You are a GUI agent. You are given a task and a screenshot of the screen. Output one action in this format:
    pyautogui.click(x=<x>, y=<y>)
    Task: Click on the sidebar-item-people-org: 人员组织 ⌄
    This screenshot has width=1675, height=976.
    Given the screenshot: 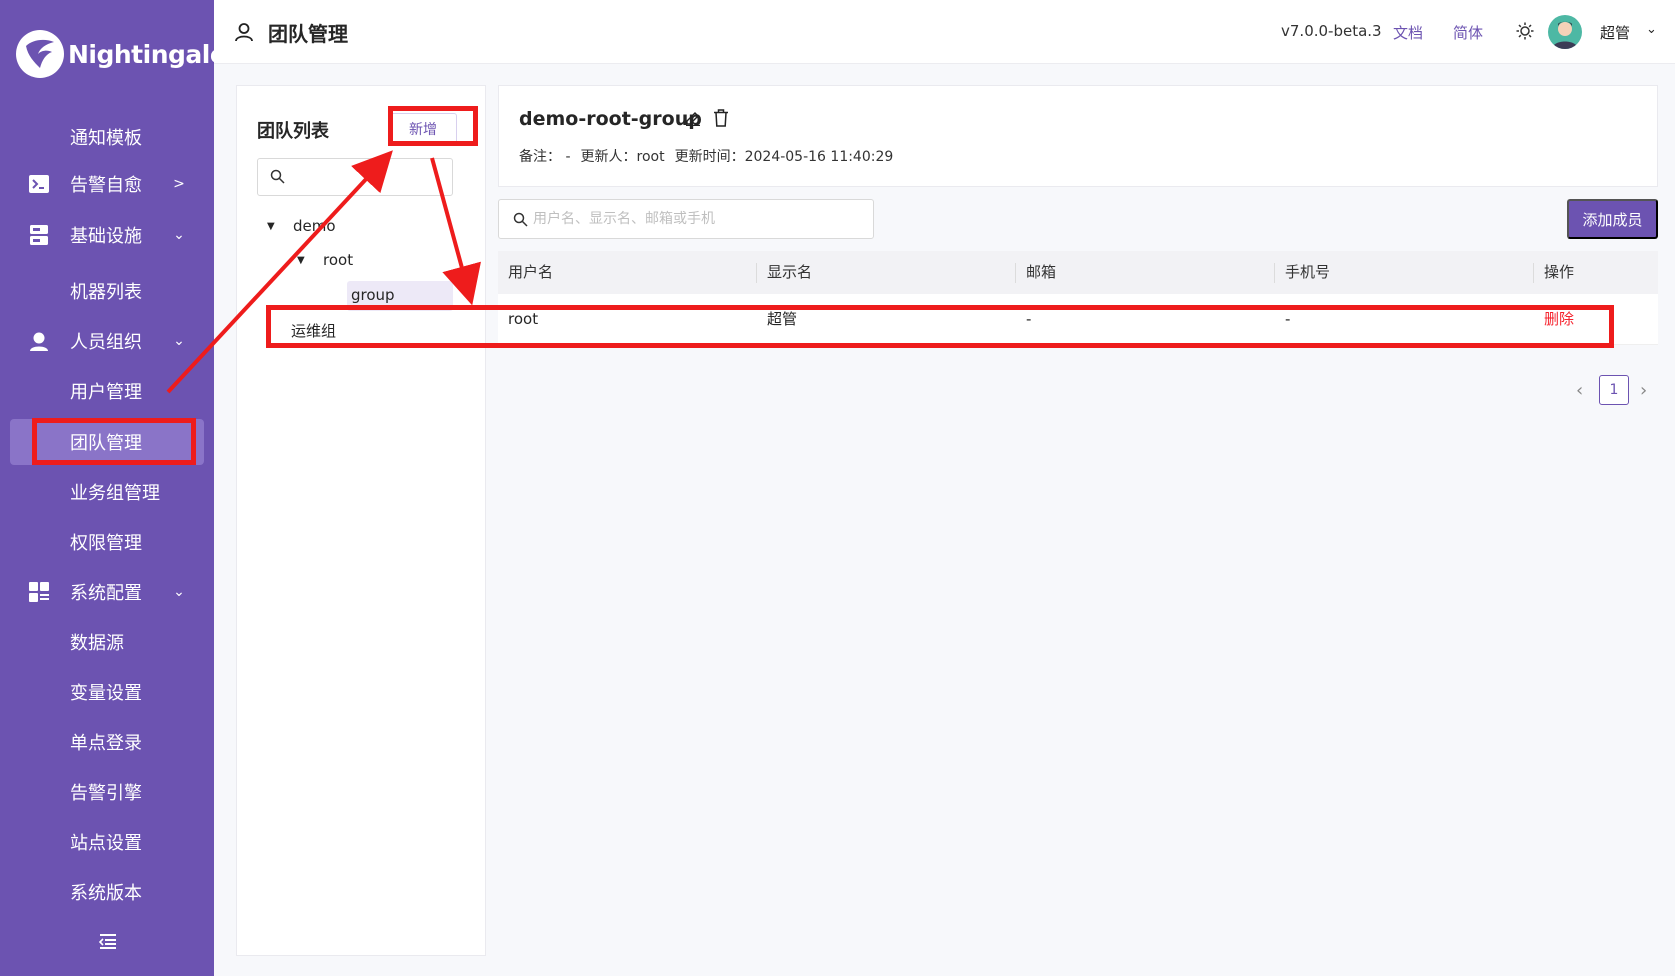 What is the action you would take?
    pyautogui.click(x=107, y=341)
    